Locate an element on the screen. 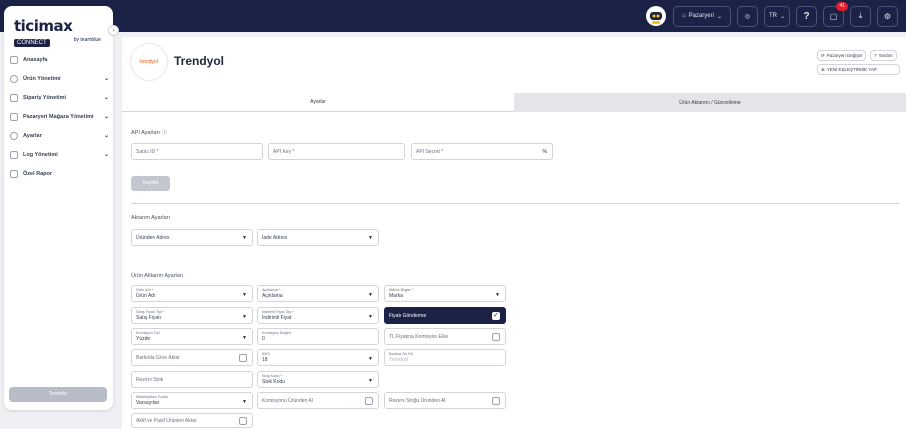 The height and width of the screenshot is (429, 906). product-icon is located at coordinates (14, 78).